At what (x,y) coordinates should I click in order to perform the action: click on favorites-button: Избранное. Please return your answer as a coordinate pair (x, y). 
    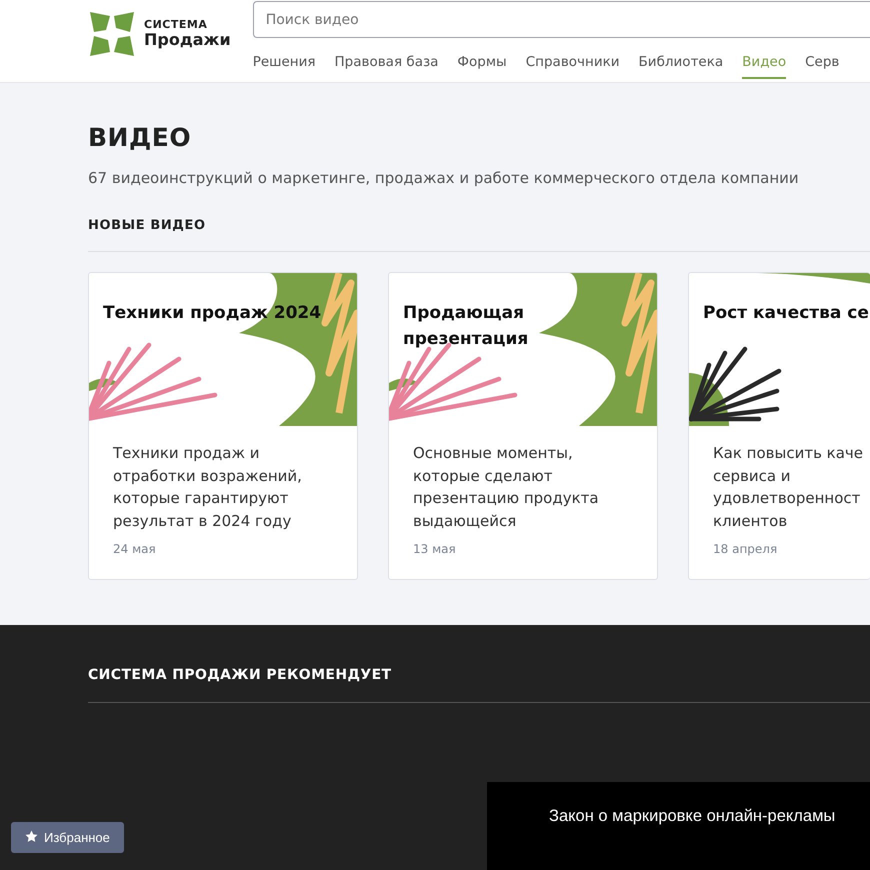
    Looking at the image, I should click on (67, 837).